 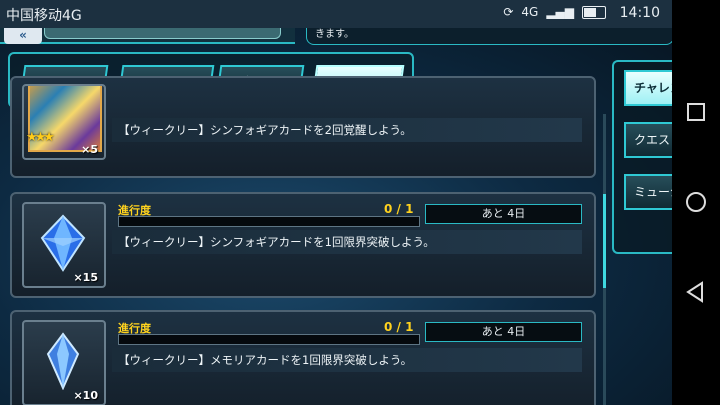 What do you see at coordinates (696, 112) in the screenshot?
I see `recents-icon` at bounding box center [696, 112].